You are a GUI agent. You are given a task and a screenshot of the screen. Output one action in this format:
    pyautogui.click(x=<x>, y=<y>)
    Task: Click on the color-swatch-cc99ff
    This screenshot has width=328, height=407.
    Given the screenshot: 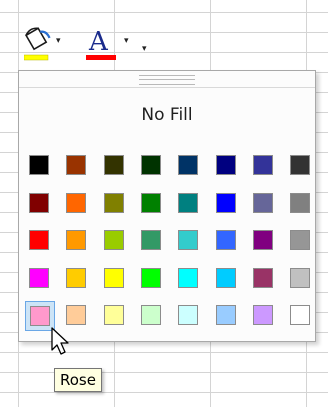 What is the action you would take?
    pyautogui.click(x=264, y=316)
    